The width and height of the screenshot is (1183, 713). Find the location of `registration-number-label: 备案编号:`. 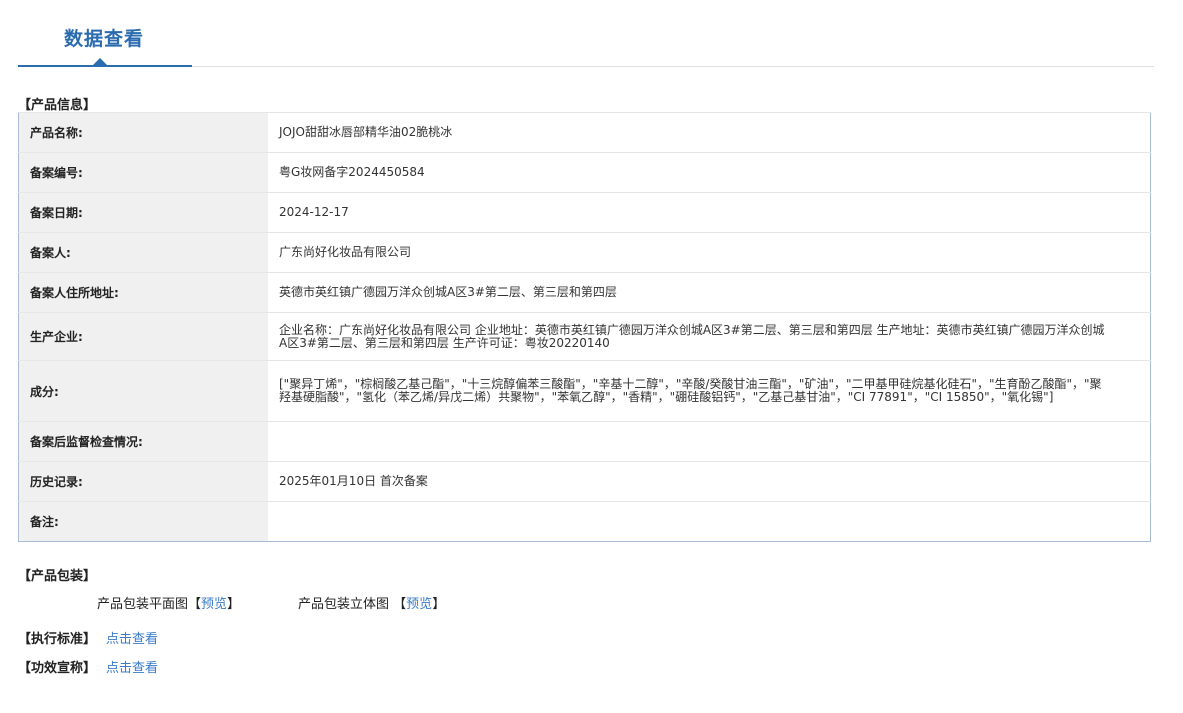

registration-number-label: 备案编号: is located at coordinates (143, 172).